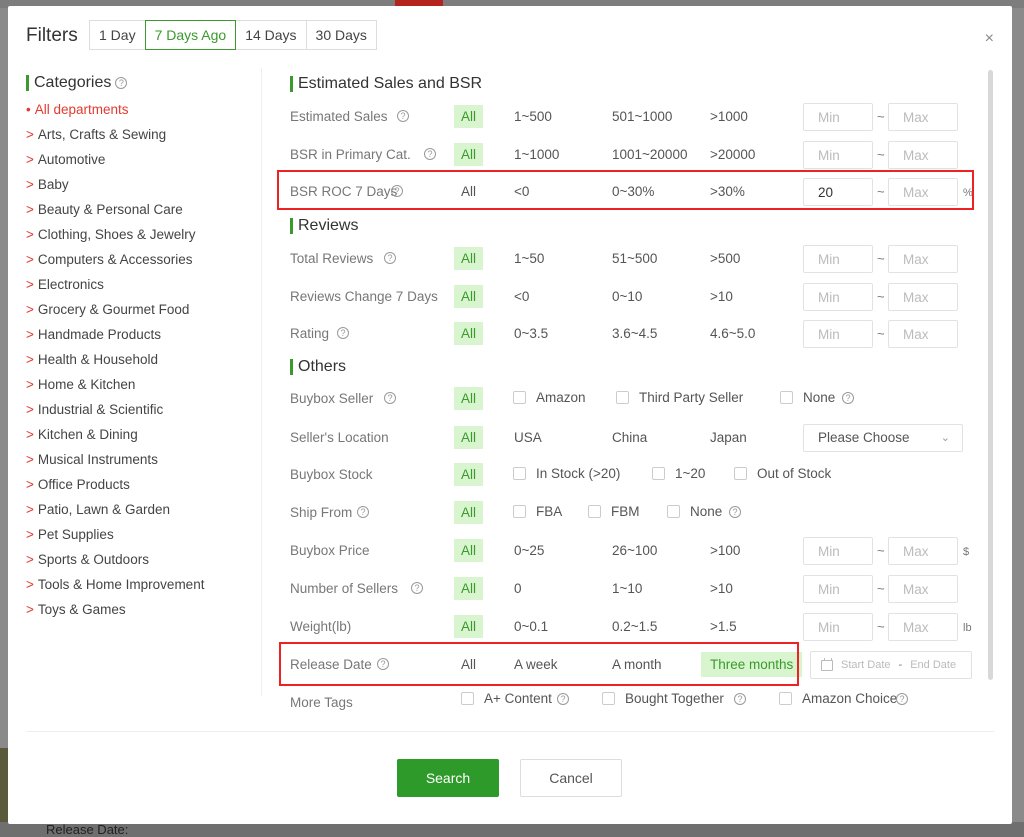 The height and width of the screenshot is (837, 1024). I want to click on category-item: > Office Products, so click(115, 487).